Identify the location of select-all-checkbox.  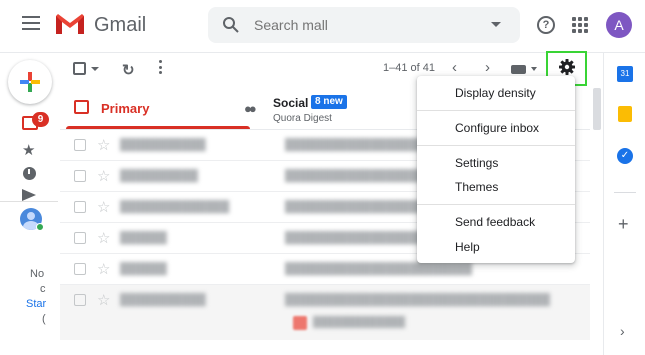
(79, 68).